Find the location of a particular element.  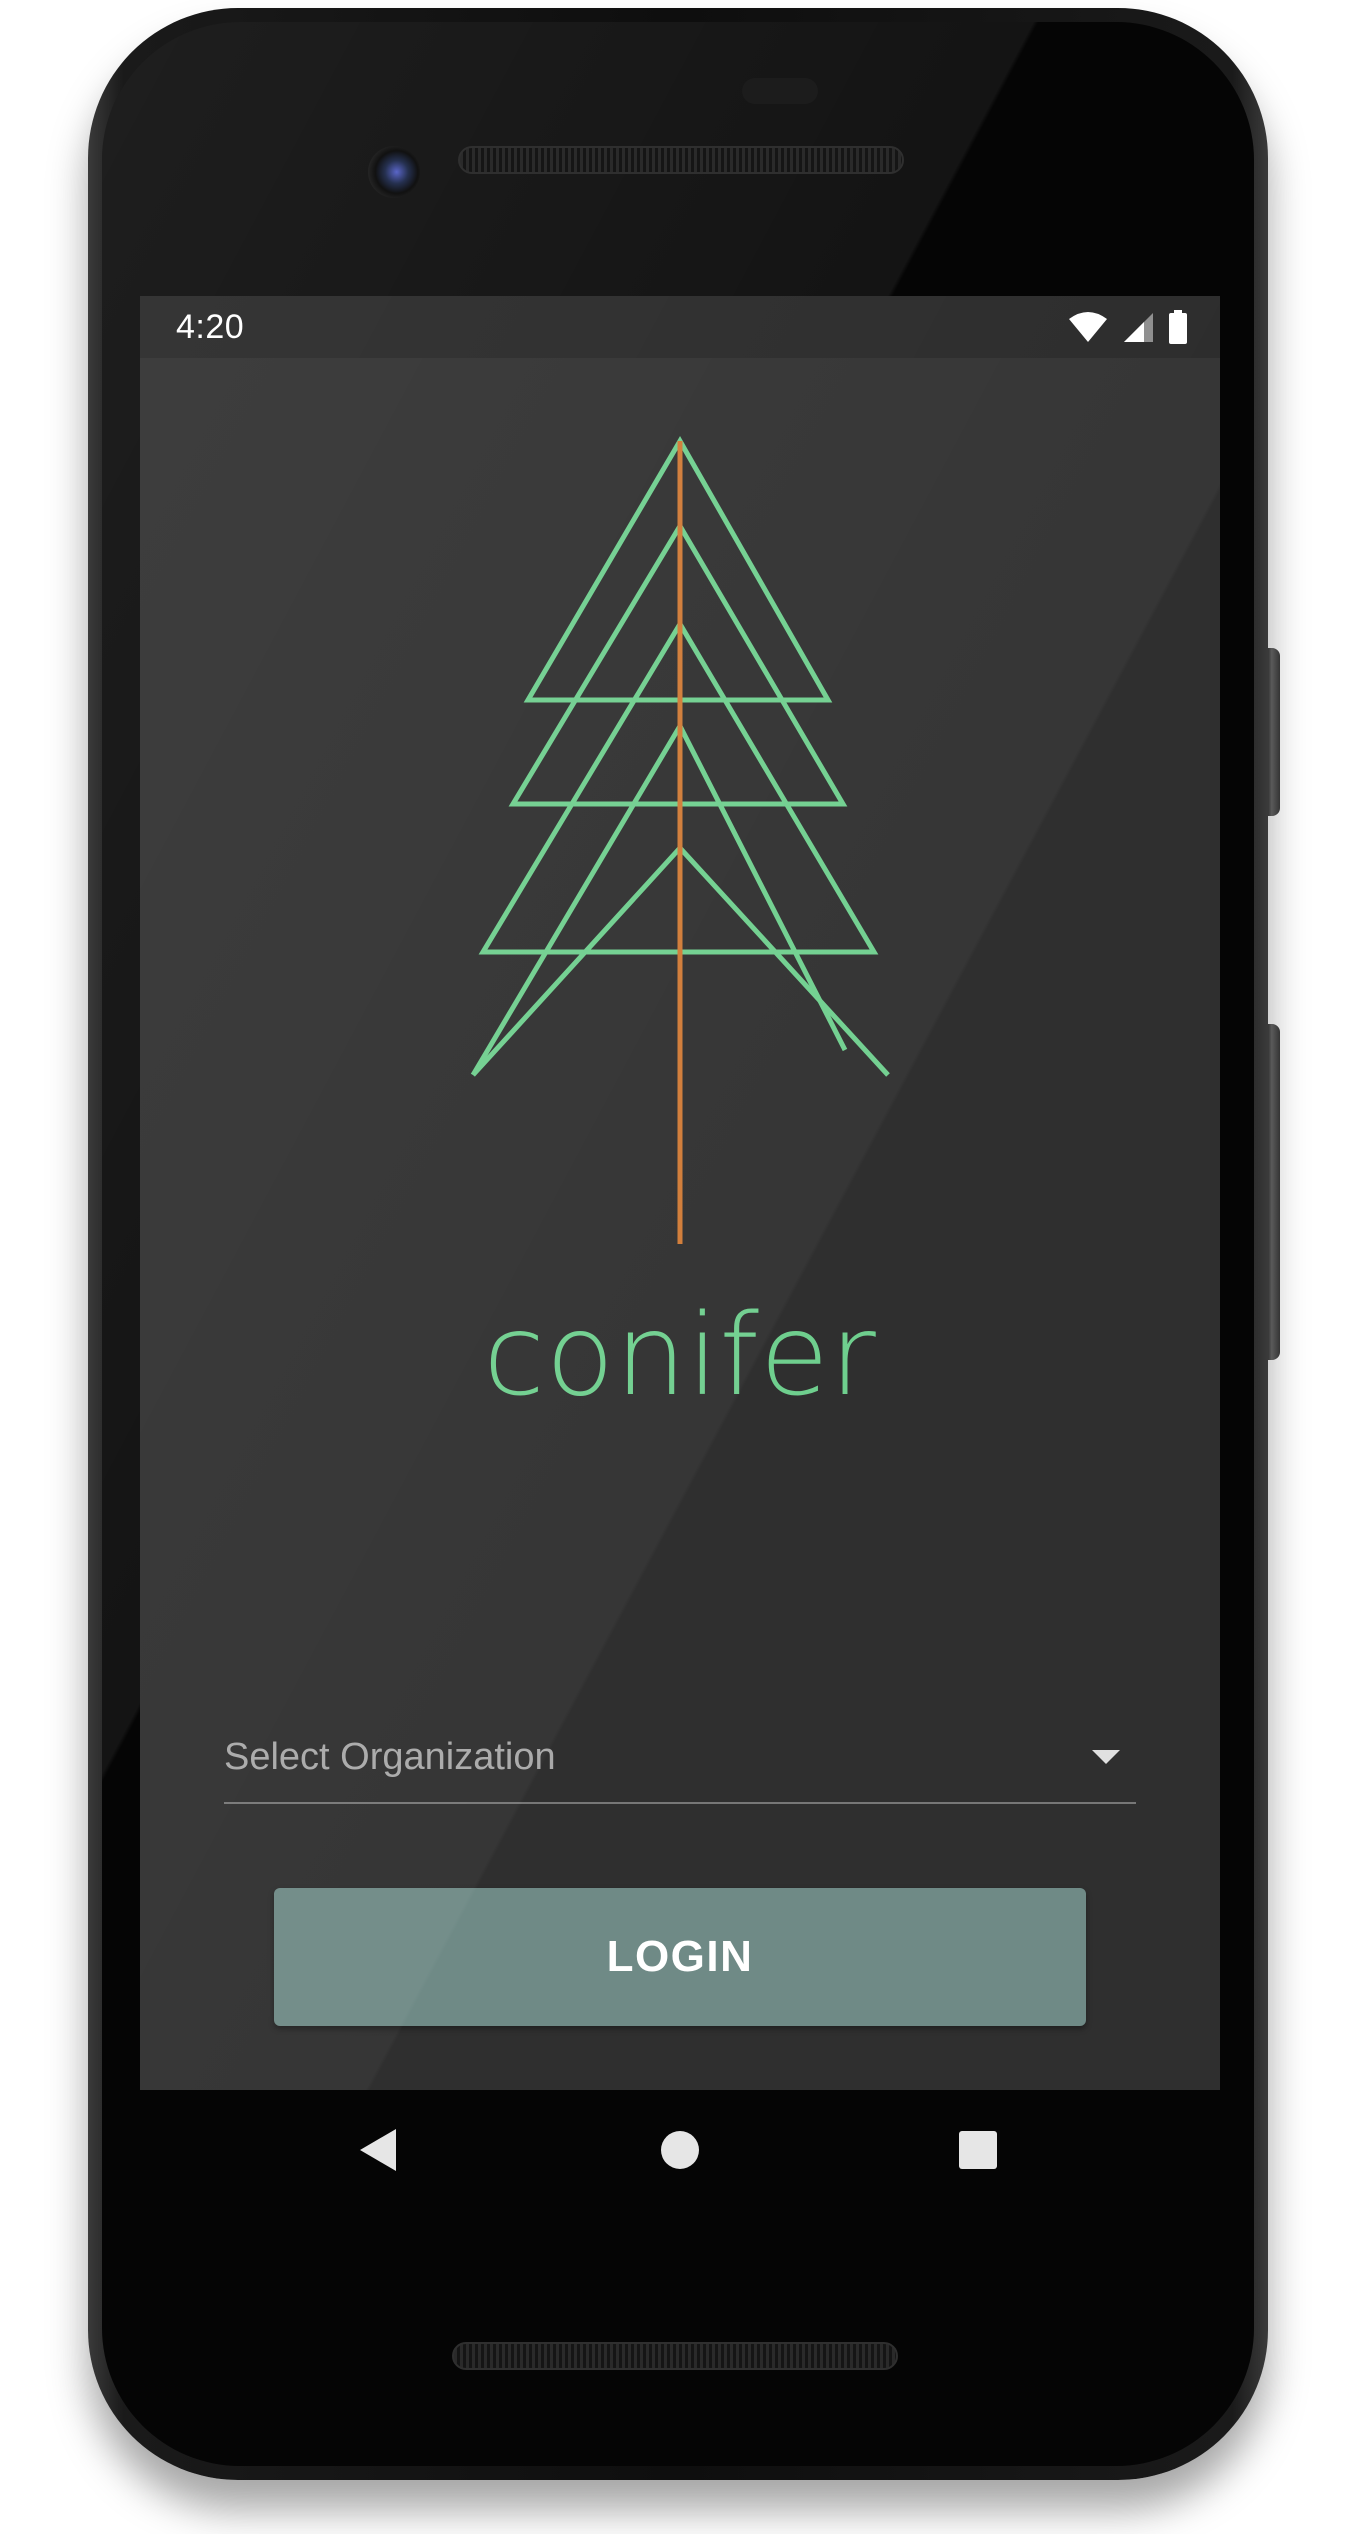

power-button is located at coordinates (1273, 732).